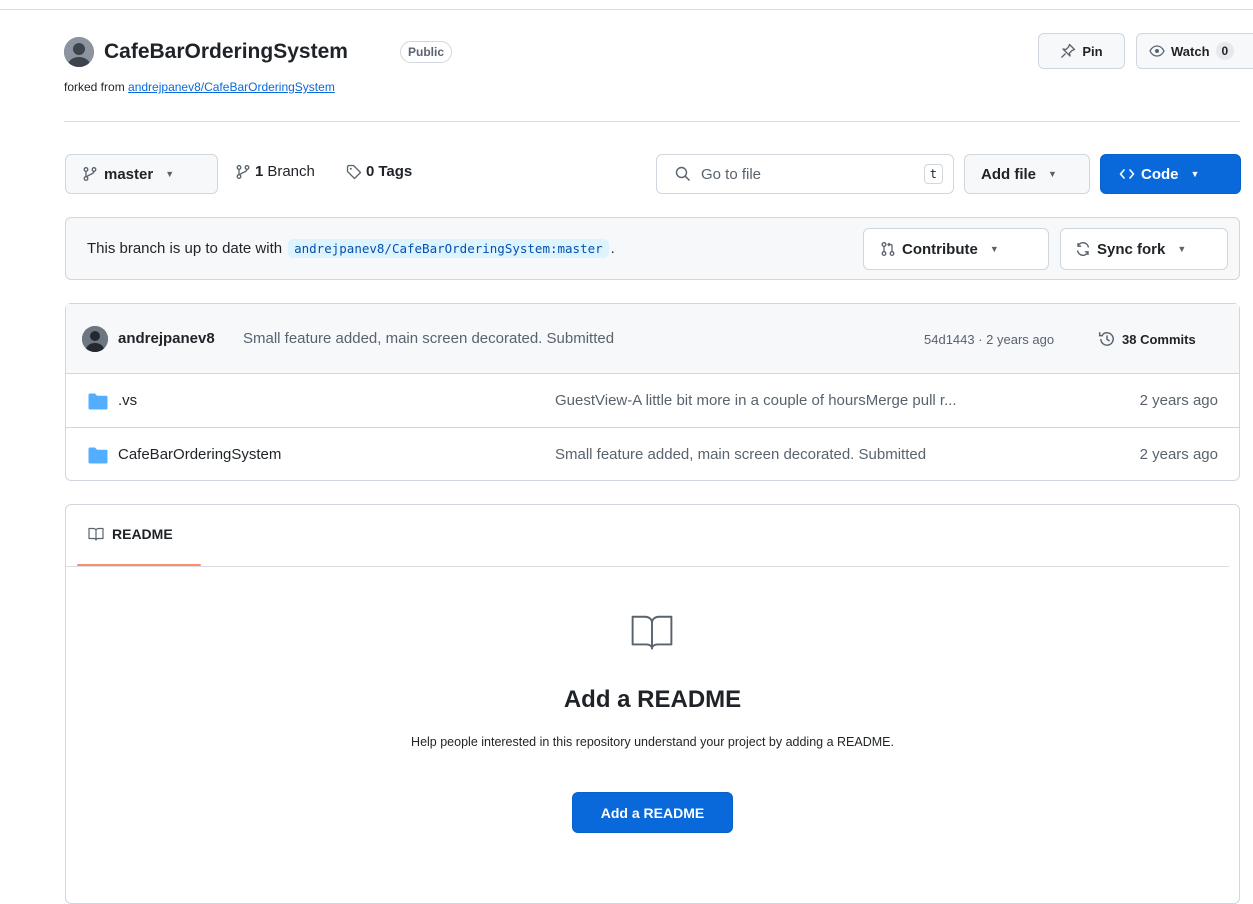 This screenshot has width=1253, height=904. I want to click on tags-link: 0 Tags, so click(379, 171).